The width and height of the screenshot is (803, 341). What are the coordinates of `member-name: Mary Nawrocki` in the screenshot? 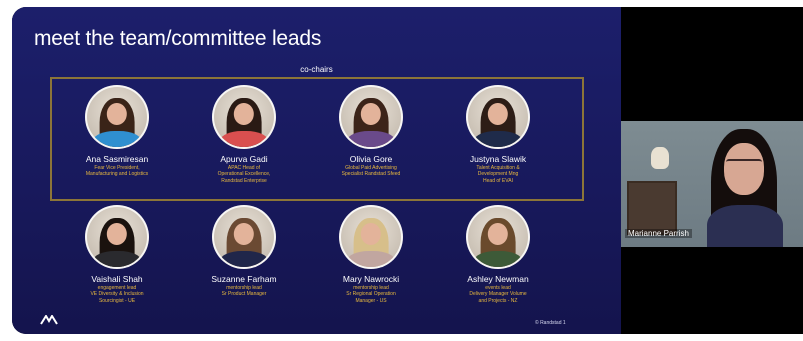 It's located at (371, 279).